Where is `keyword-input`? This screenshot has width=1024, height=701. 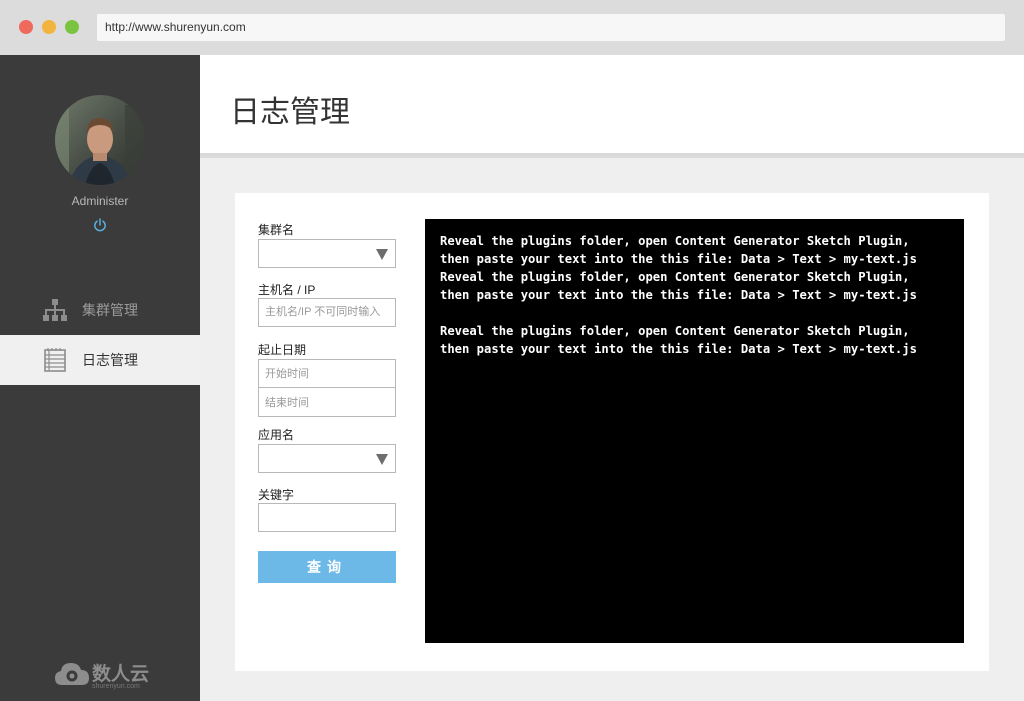 keyword-input is located at coordinates (327, 517).